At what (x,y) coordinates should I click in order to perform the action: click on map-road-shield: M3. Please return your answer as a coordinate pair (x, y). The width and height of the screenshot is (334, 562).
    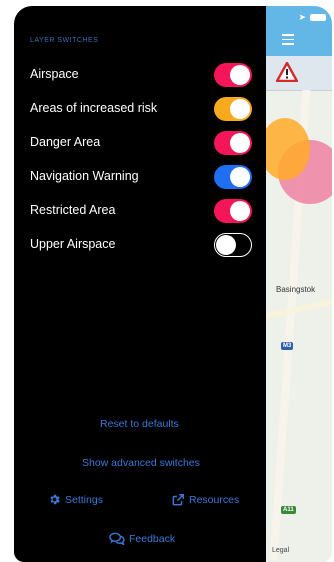
    Looking at the image, I should click on (287, 346).